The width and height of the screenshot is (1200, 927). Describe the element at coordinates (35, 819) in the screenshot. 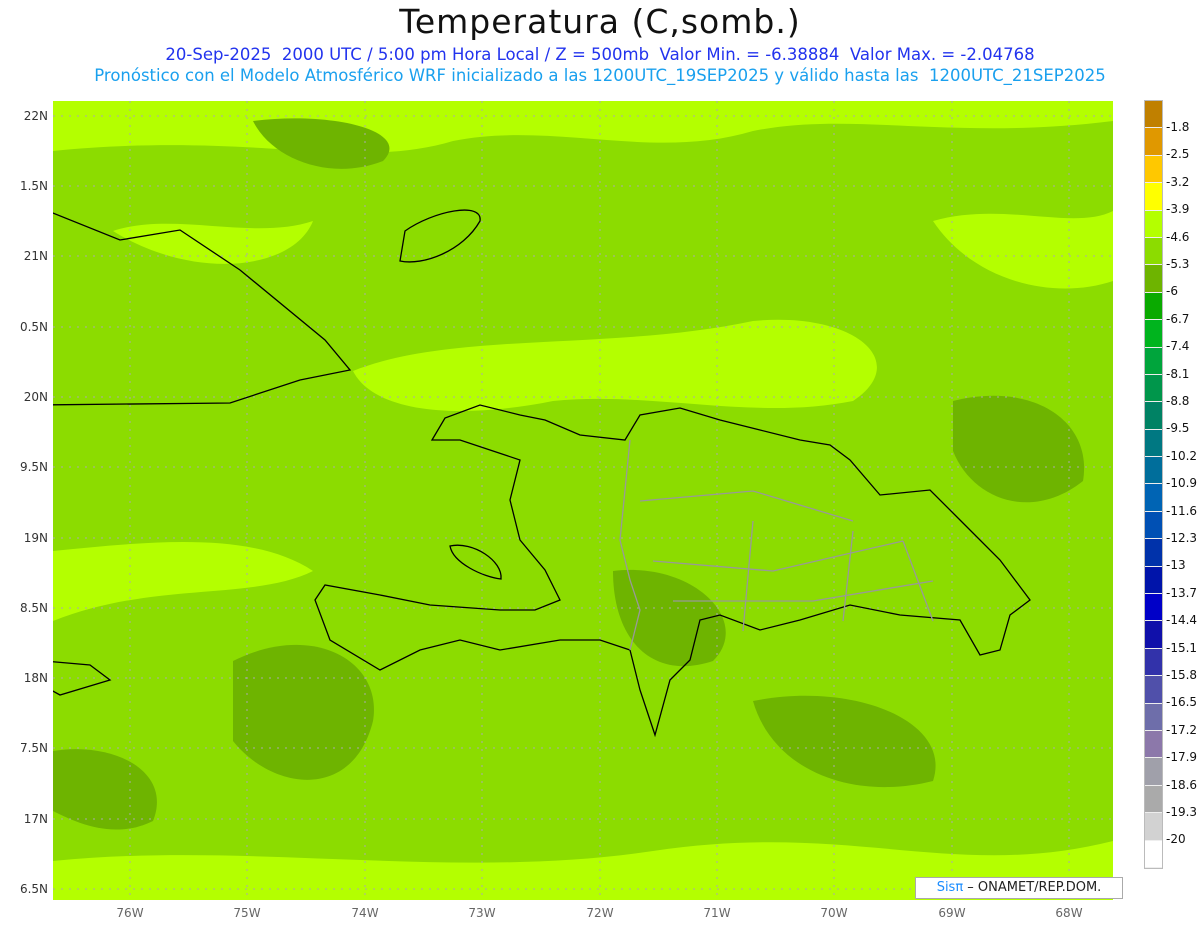

I see `lat-label: 17N` at that location.